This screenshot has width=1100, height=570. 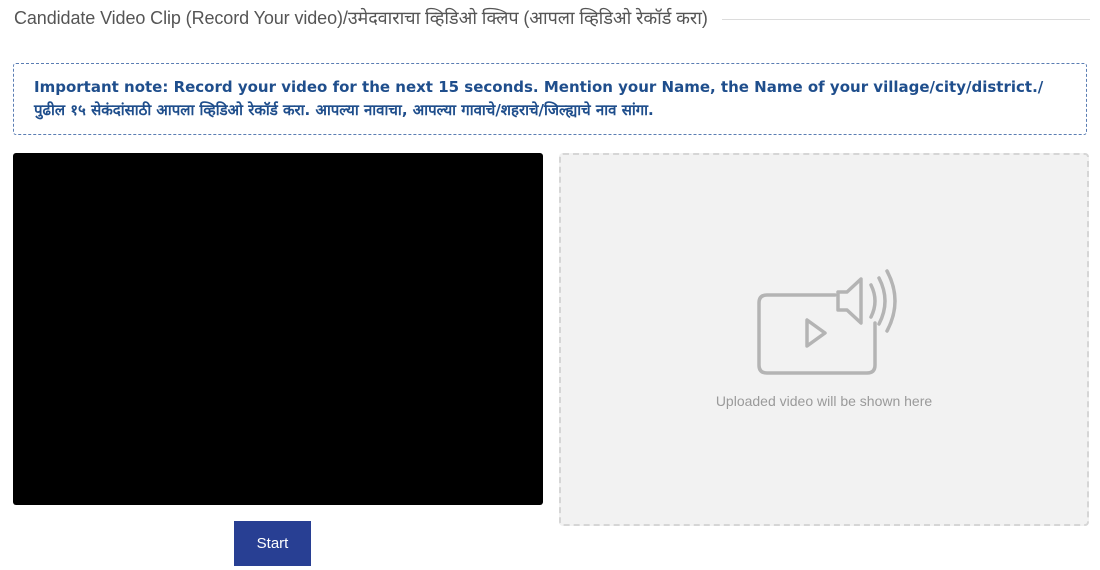 What do you see at coordinates (827, 322) in the screenshot?
I see `video-speaker-icon` at bounding box center [827, 322].